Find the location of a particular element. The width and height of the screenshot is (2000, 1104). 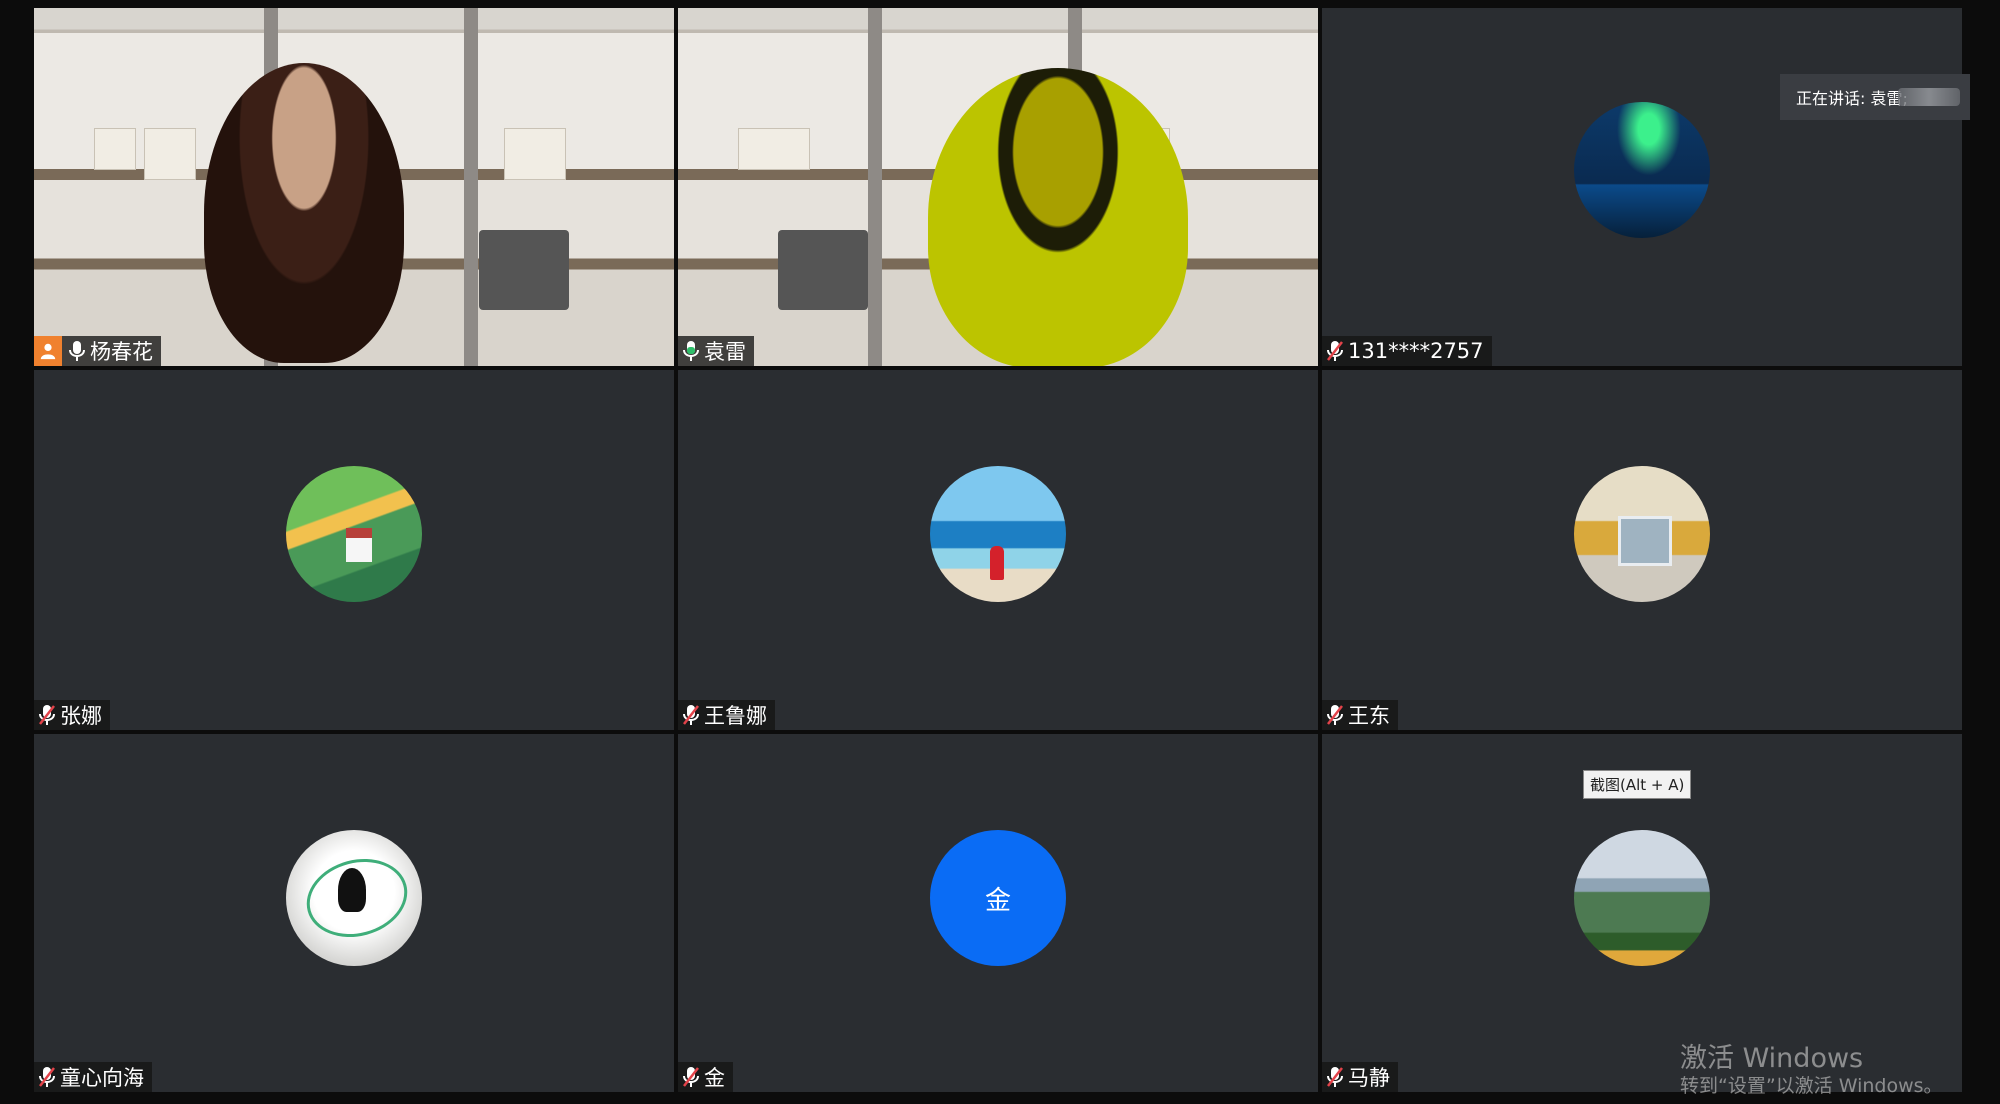

avatar-letter: 金 is located at coordinates (997, 899).